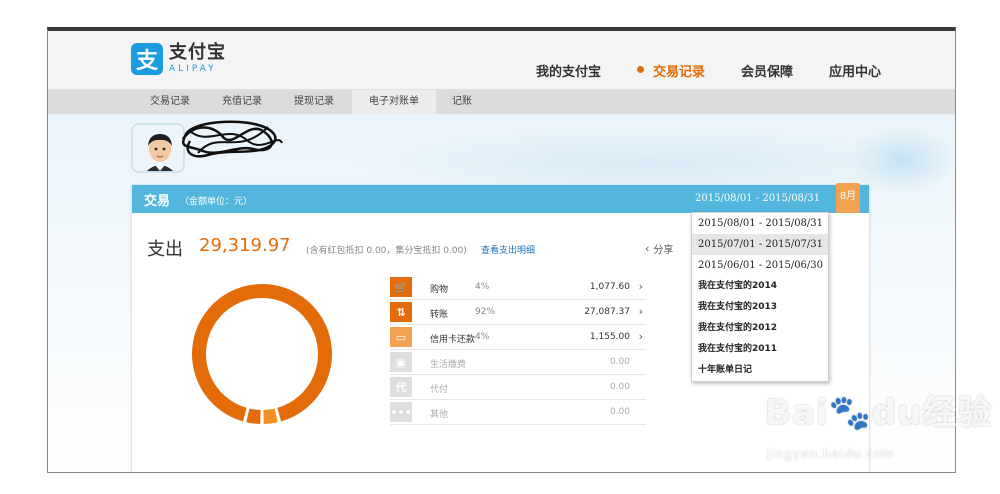 This screenshot has height=494, width=1000. Describe the element at coordinates (757, 198) in the screenshot. I see `date-range-selector: 2015/08/01 - 2015/08/31` at that location.